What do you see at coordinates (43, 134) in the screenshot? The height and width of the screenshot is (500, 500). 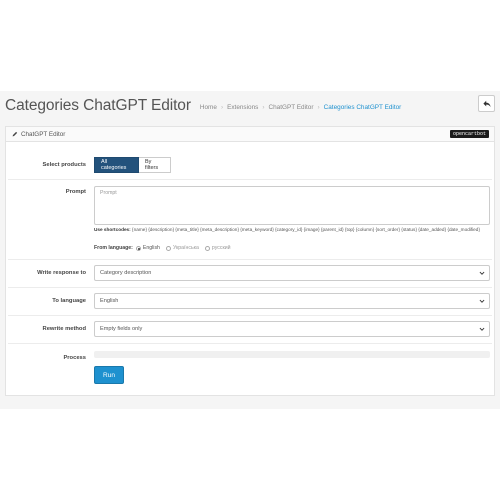 I see `panel-title: ChatGPT Editor` at bounding box center [43, 134].